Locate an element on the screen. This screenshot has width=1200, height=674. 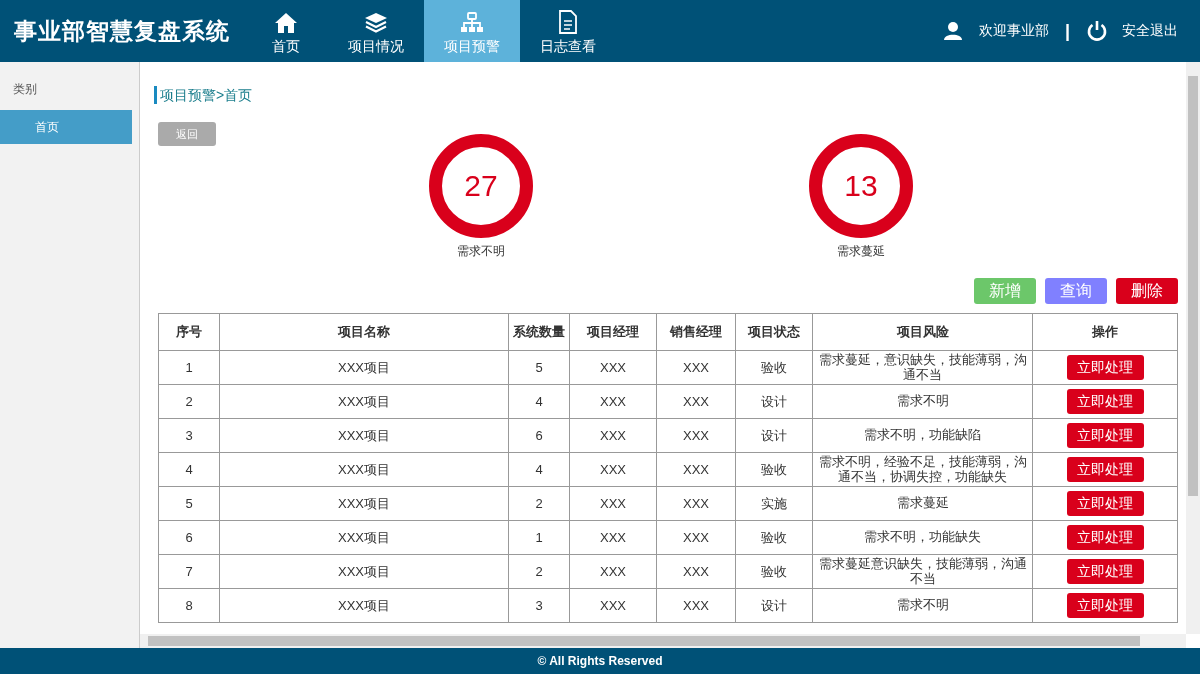
stat-label: 需求不明 is located at coordinates (481, 251).